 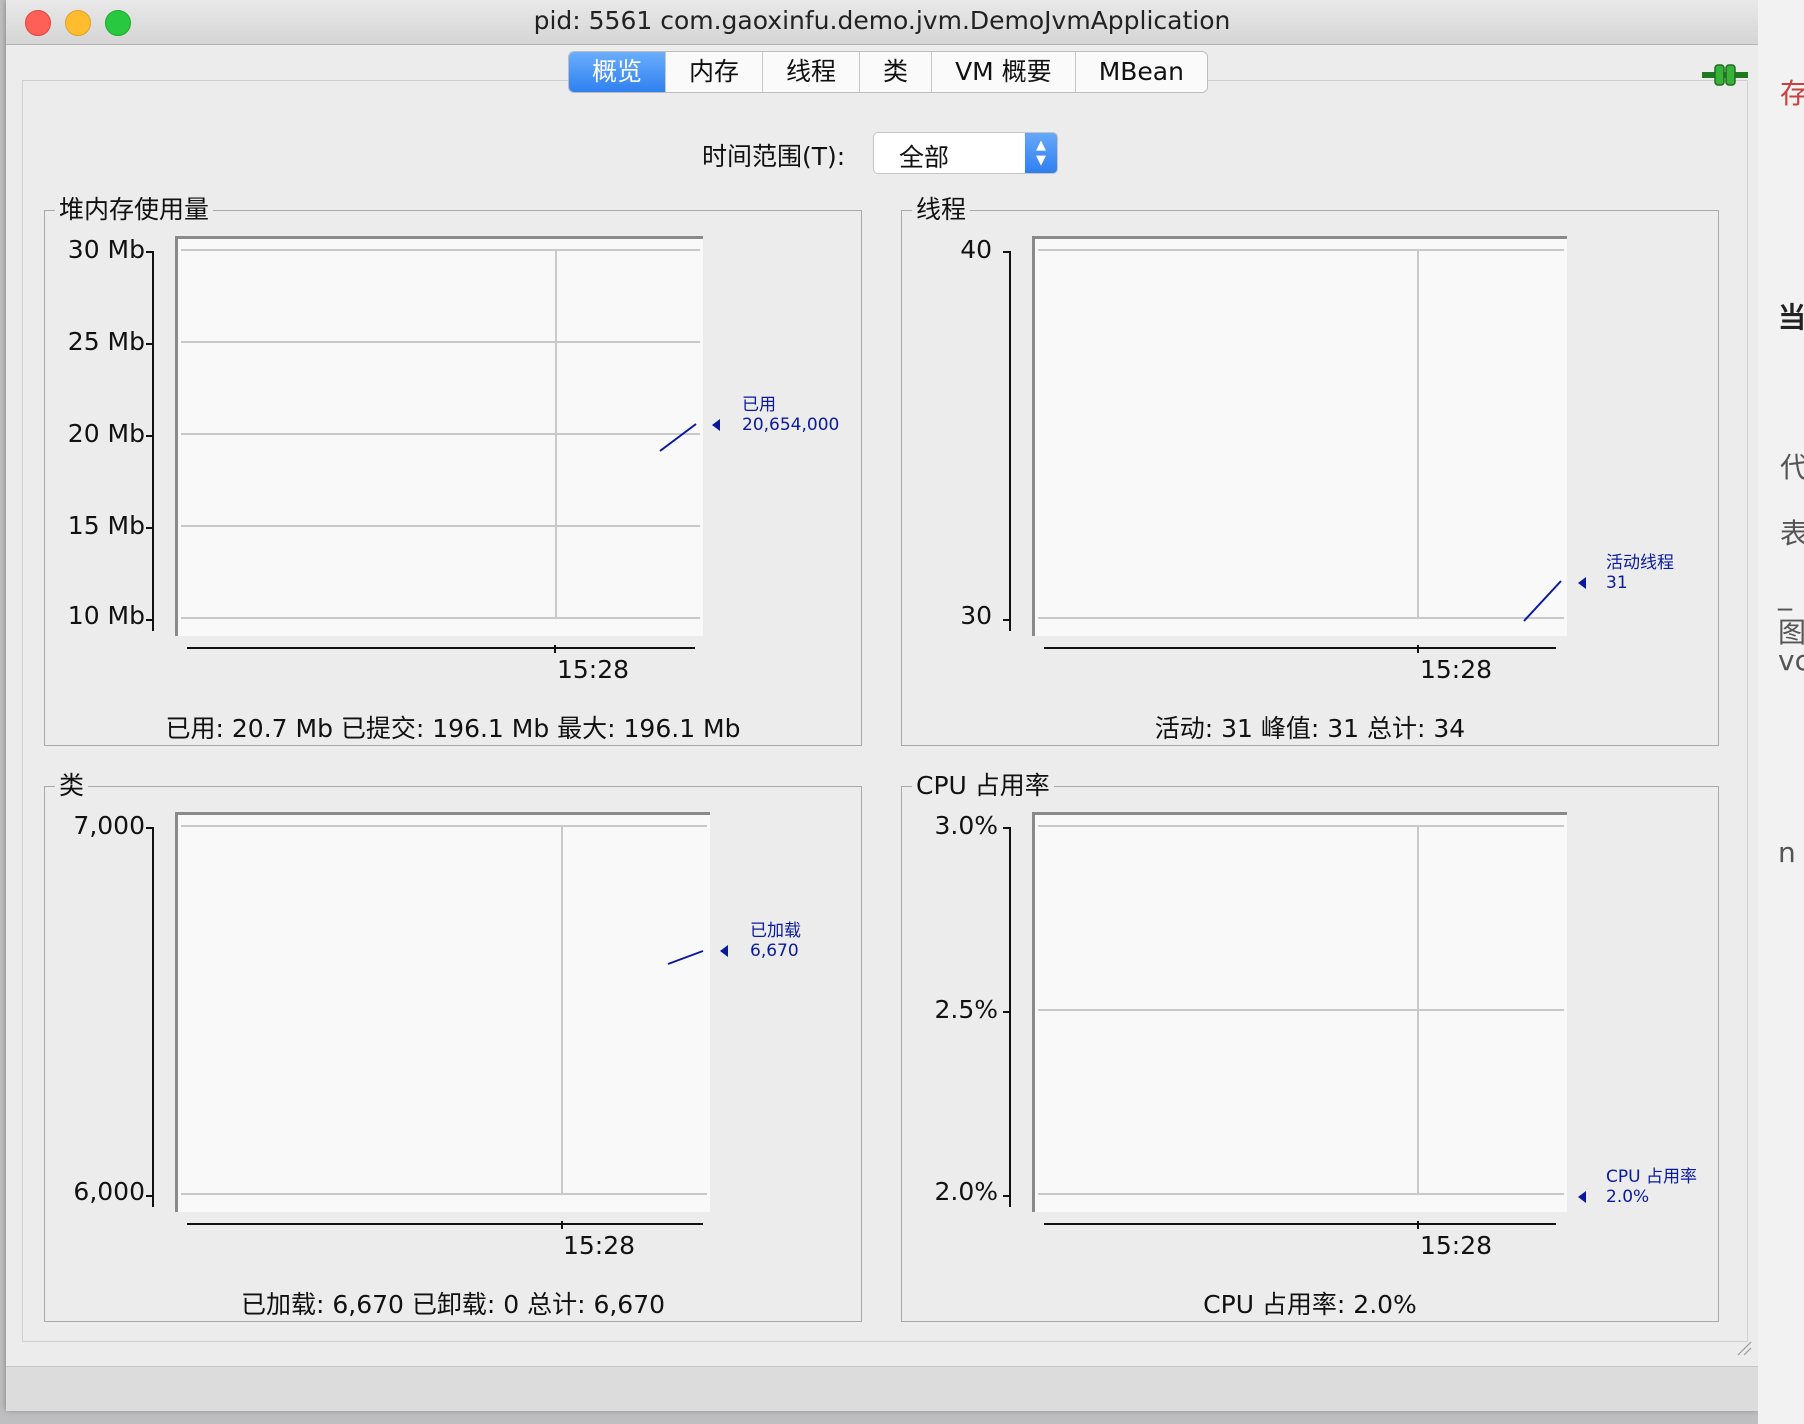 I want to click on tab-bar: 概览 内存 线程 类 VM 概要 MBean, so click(x=888, y=72).